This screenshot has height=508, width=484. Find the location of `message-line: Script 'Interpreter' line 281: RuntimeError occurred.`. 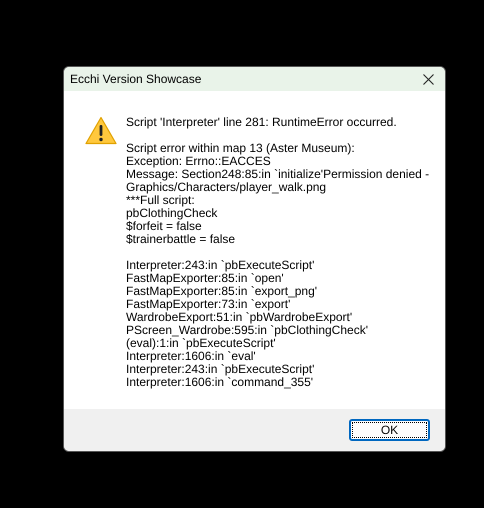

message-line: Script 'Interpreter' line 281: RuntimeError occurred. is located at coordinates (262, 122).